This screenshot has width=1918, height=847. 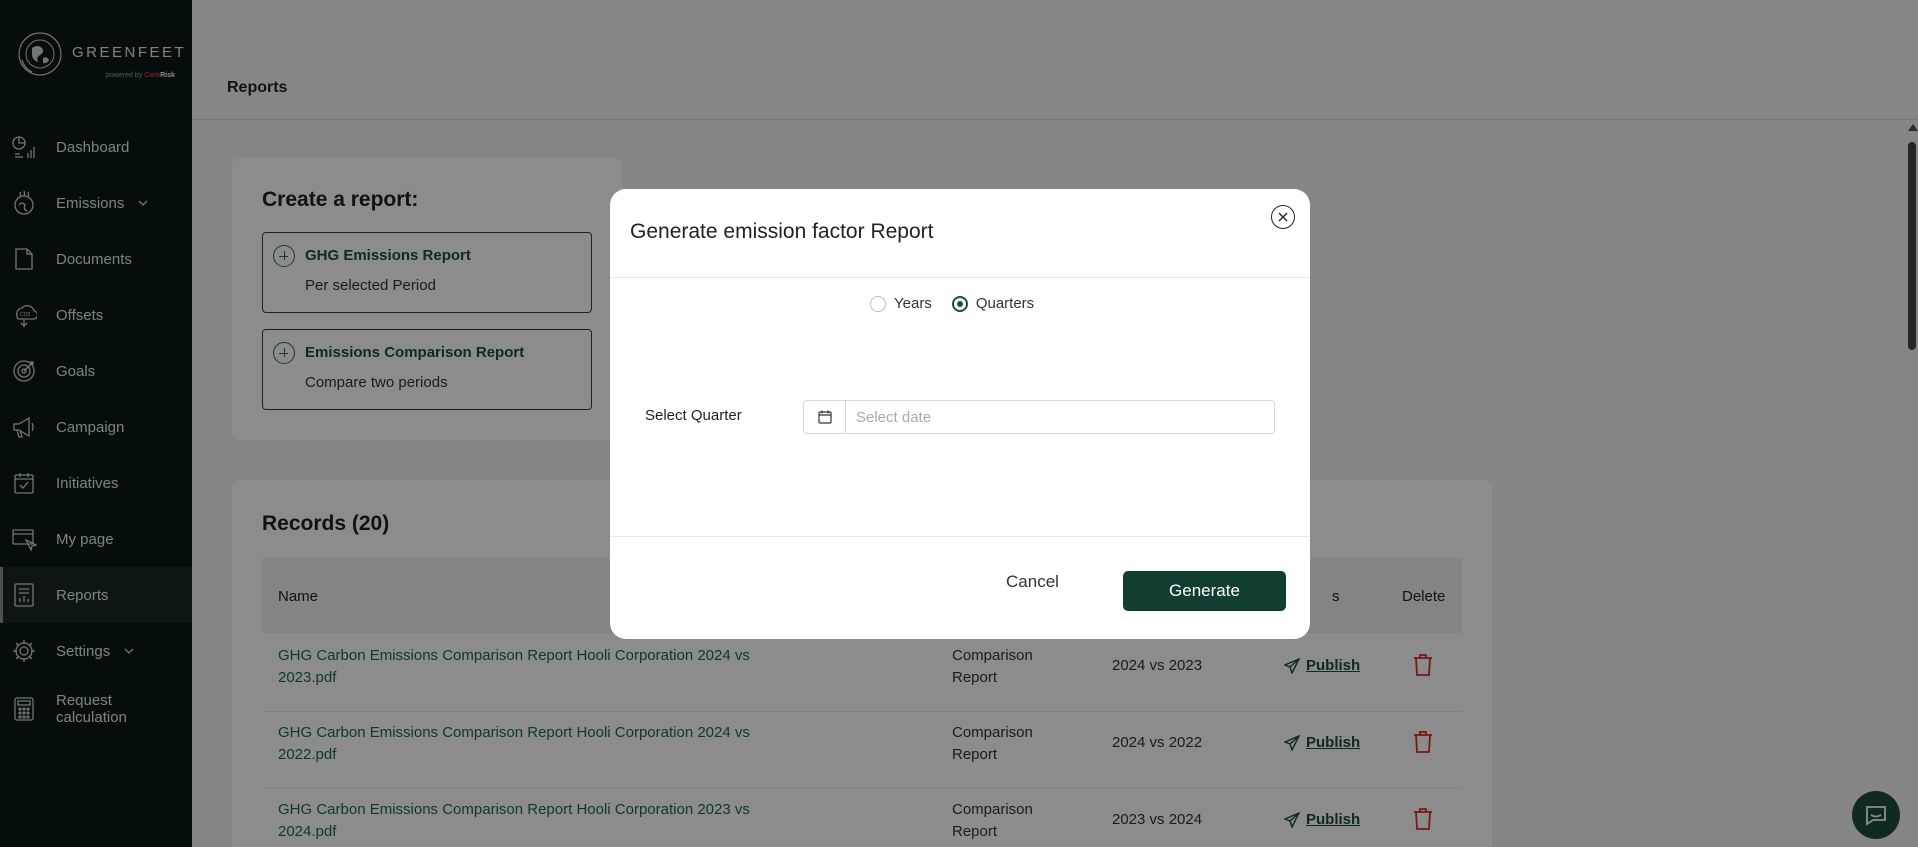 I want to click on quarter-date-picker, so click(x=1039, y=417).